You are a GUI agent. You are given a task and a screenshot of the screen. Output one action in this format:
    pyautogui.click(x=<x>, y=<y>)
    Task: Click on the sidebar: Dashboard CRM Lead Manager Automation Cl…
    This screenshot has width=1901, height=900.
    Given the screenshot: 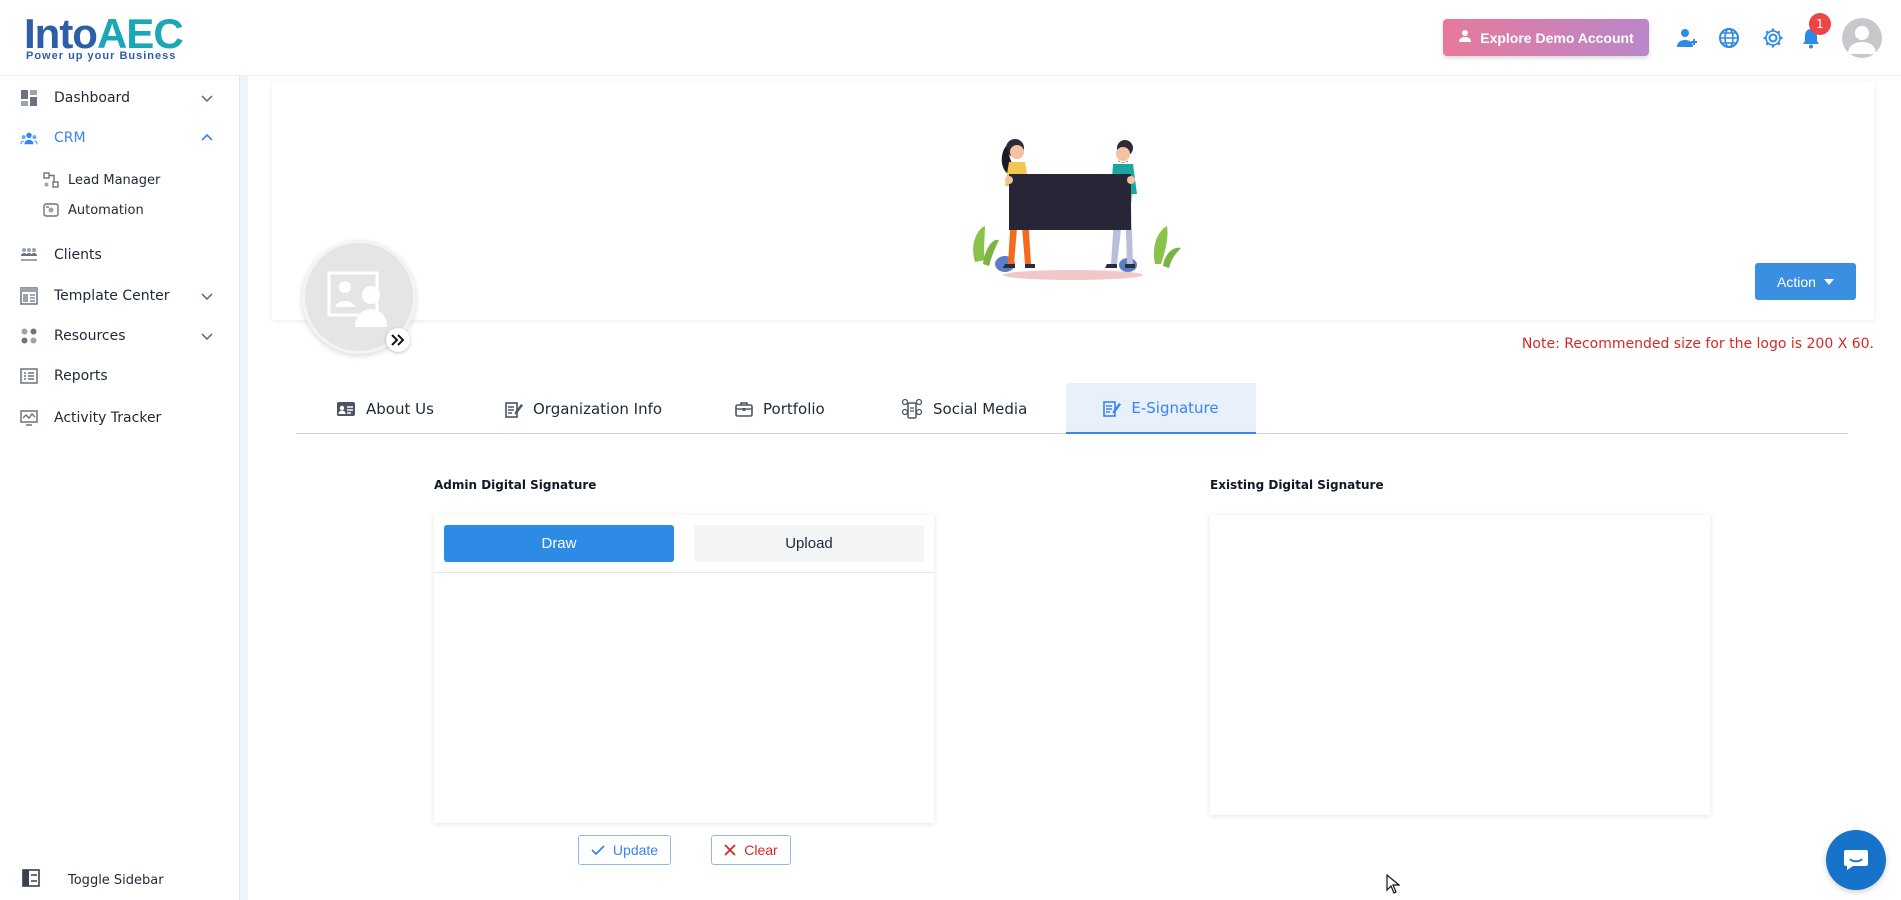 What is the action you would take?
    pyautogui.click(x=120, y=488)
    